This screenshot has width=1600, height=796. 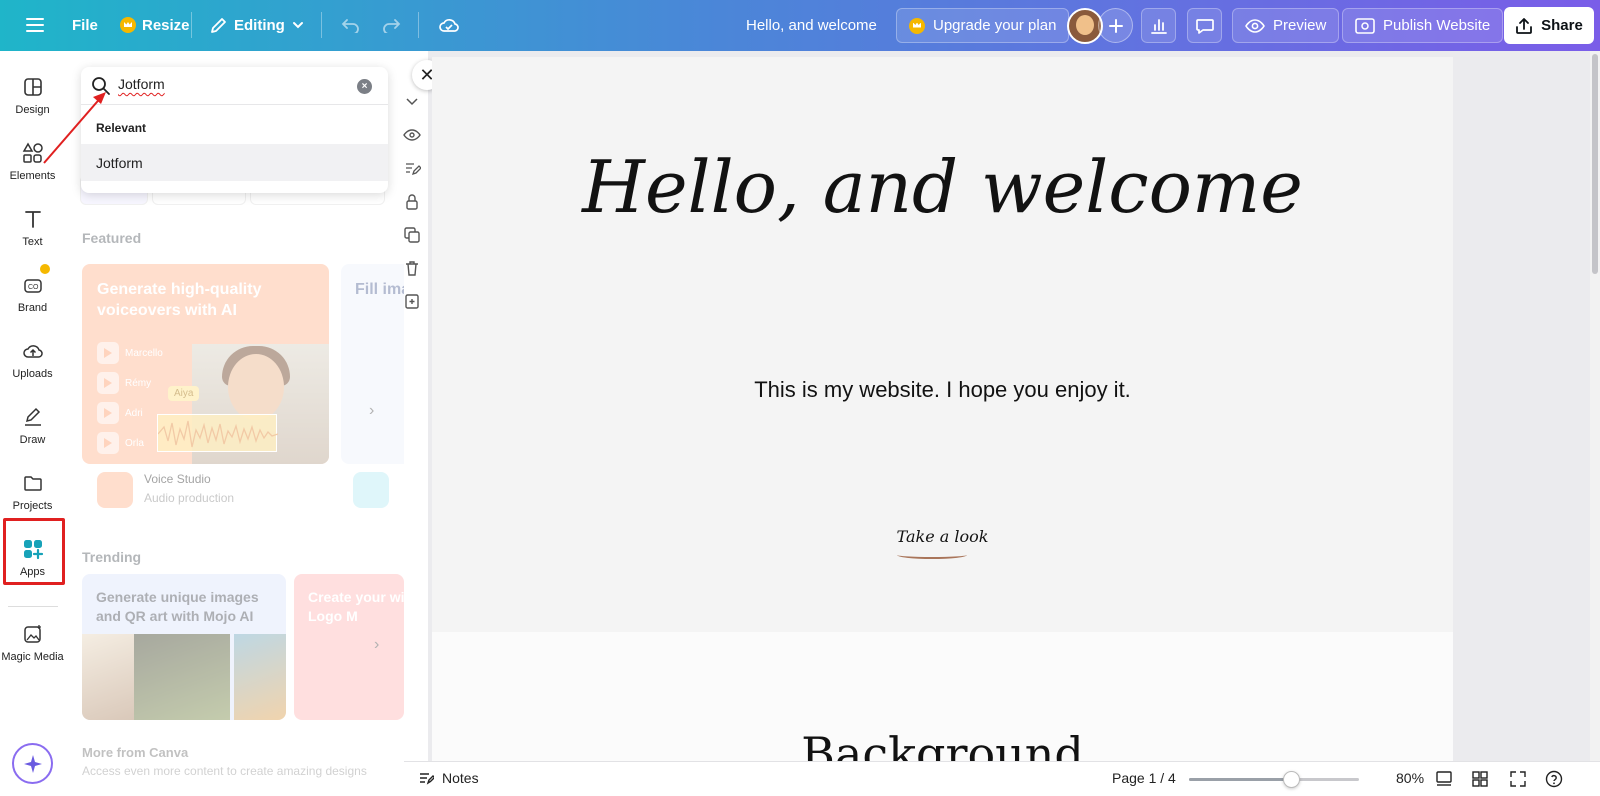 I want to click on zoom-slider-handle, so click(x=1291, y=779).